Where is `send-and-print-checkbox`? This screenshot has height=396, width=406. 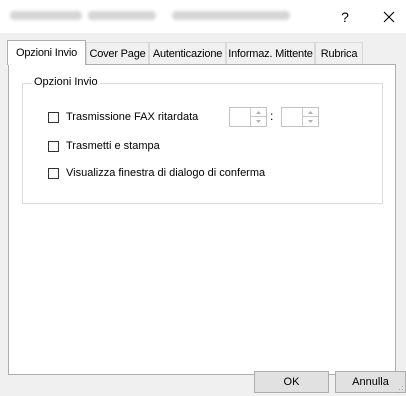 send-and-print-checkbox is located at coordinates (53, 146).